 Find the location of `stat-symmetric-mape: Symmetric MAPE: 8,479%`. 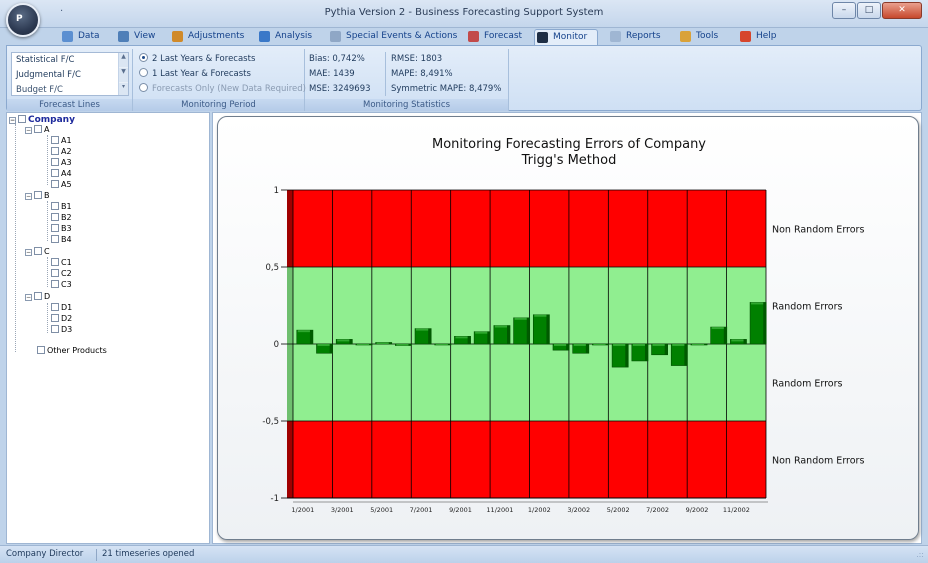

stat-symmetric-mape: Symmetric MAPE: 8,479% is located at coordinates (446, 89).